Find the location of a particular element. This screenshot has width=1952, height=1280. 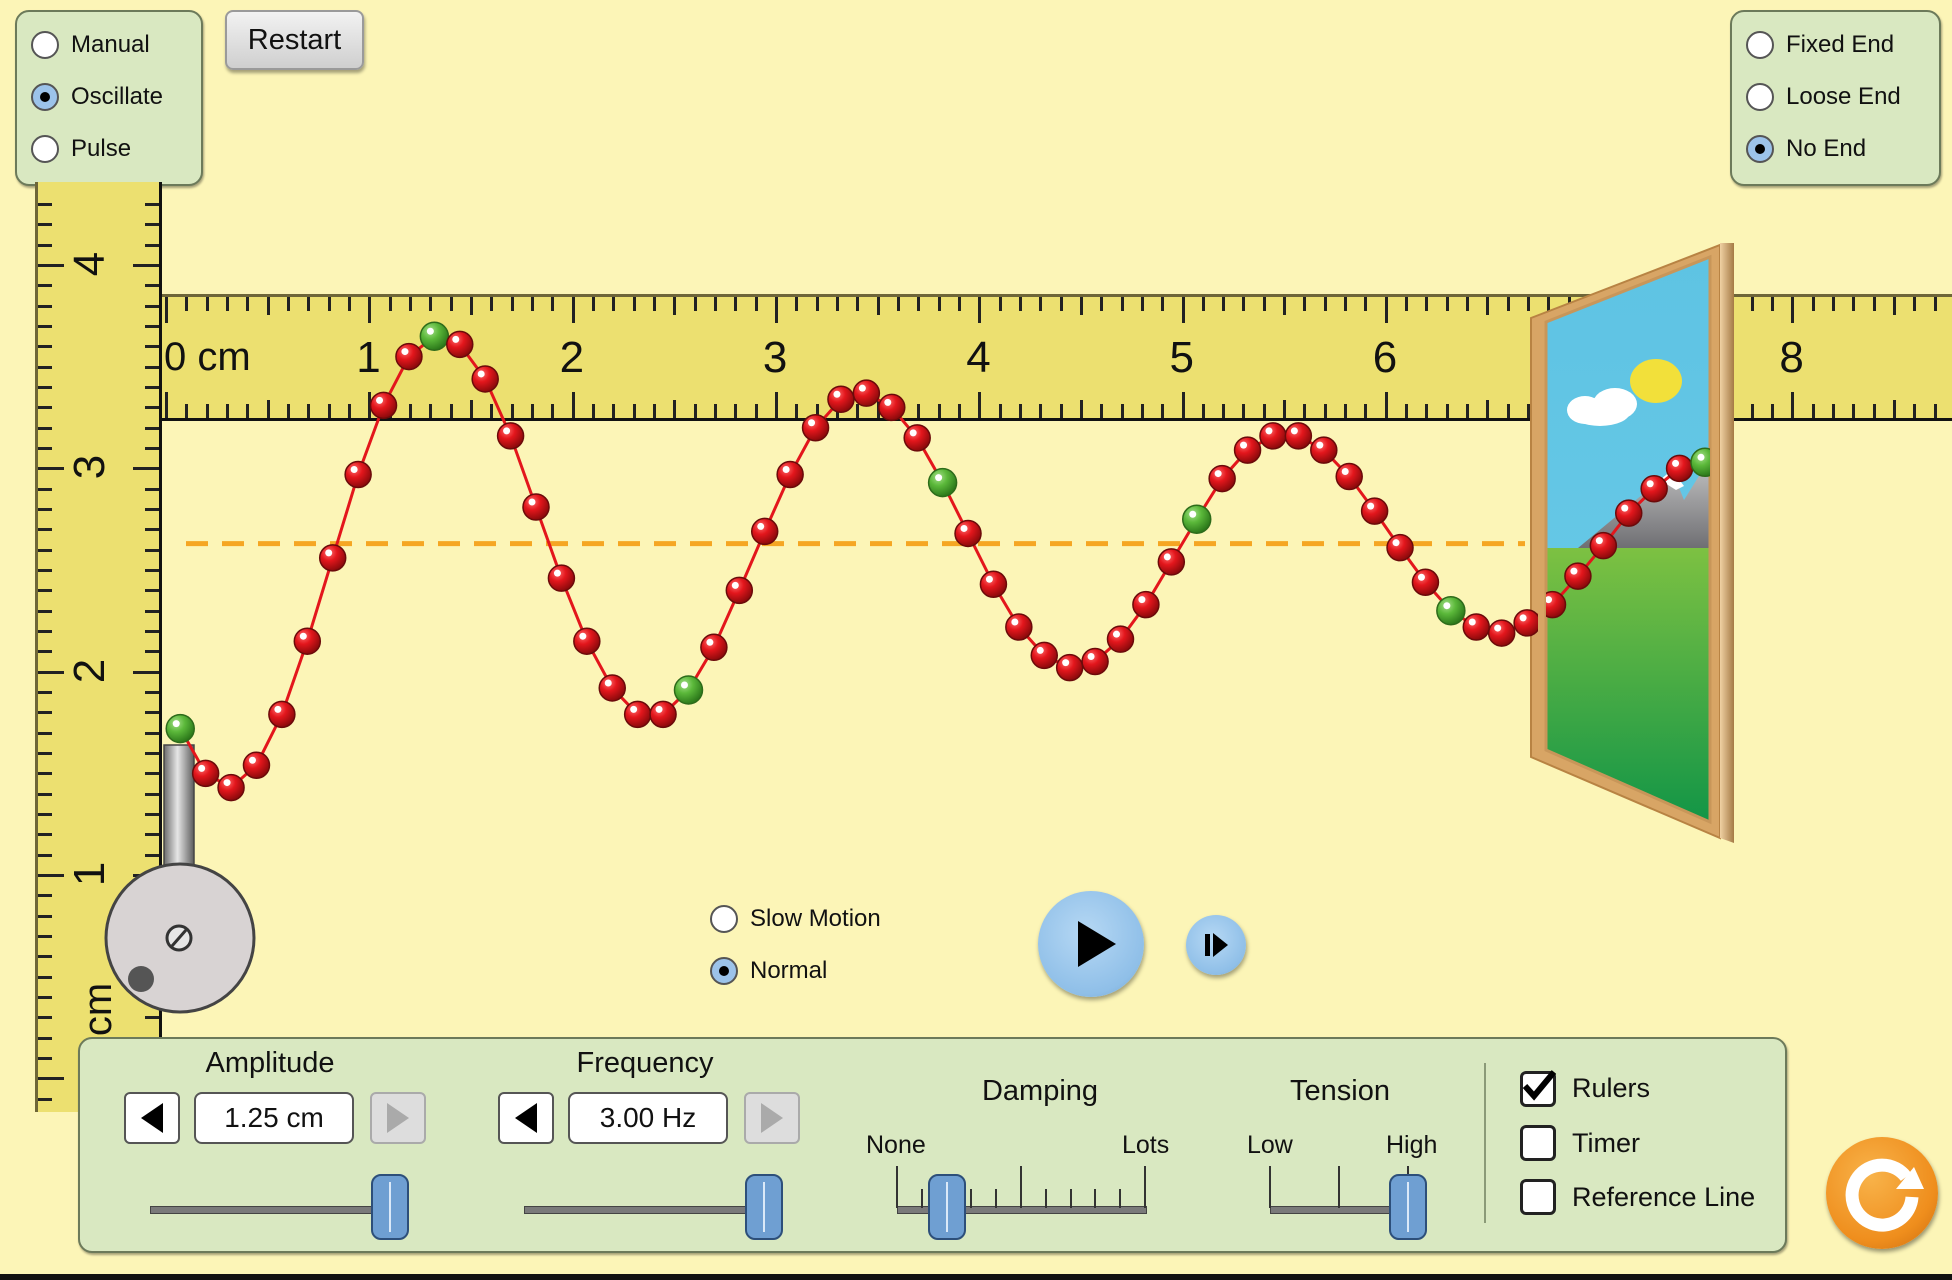

tension-slider-thumb is located at coordinates (1408, 1207).